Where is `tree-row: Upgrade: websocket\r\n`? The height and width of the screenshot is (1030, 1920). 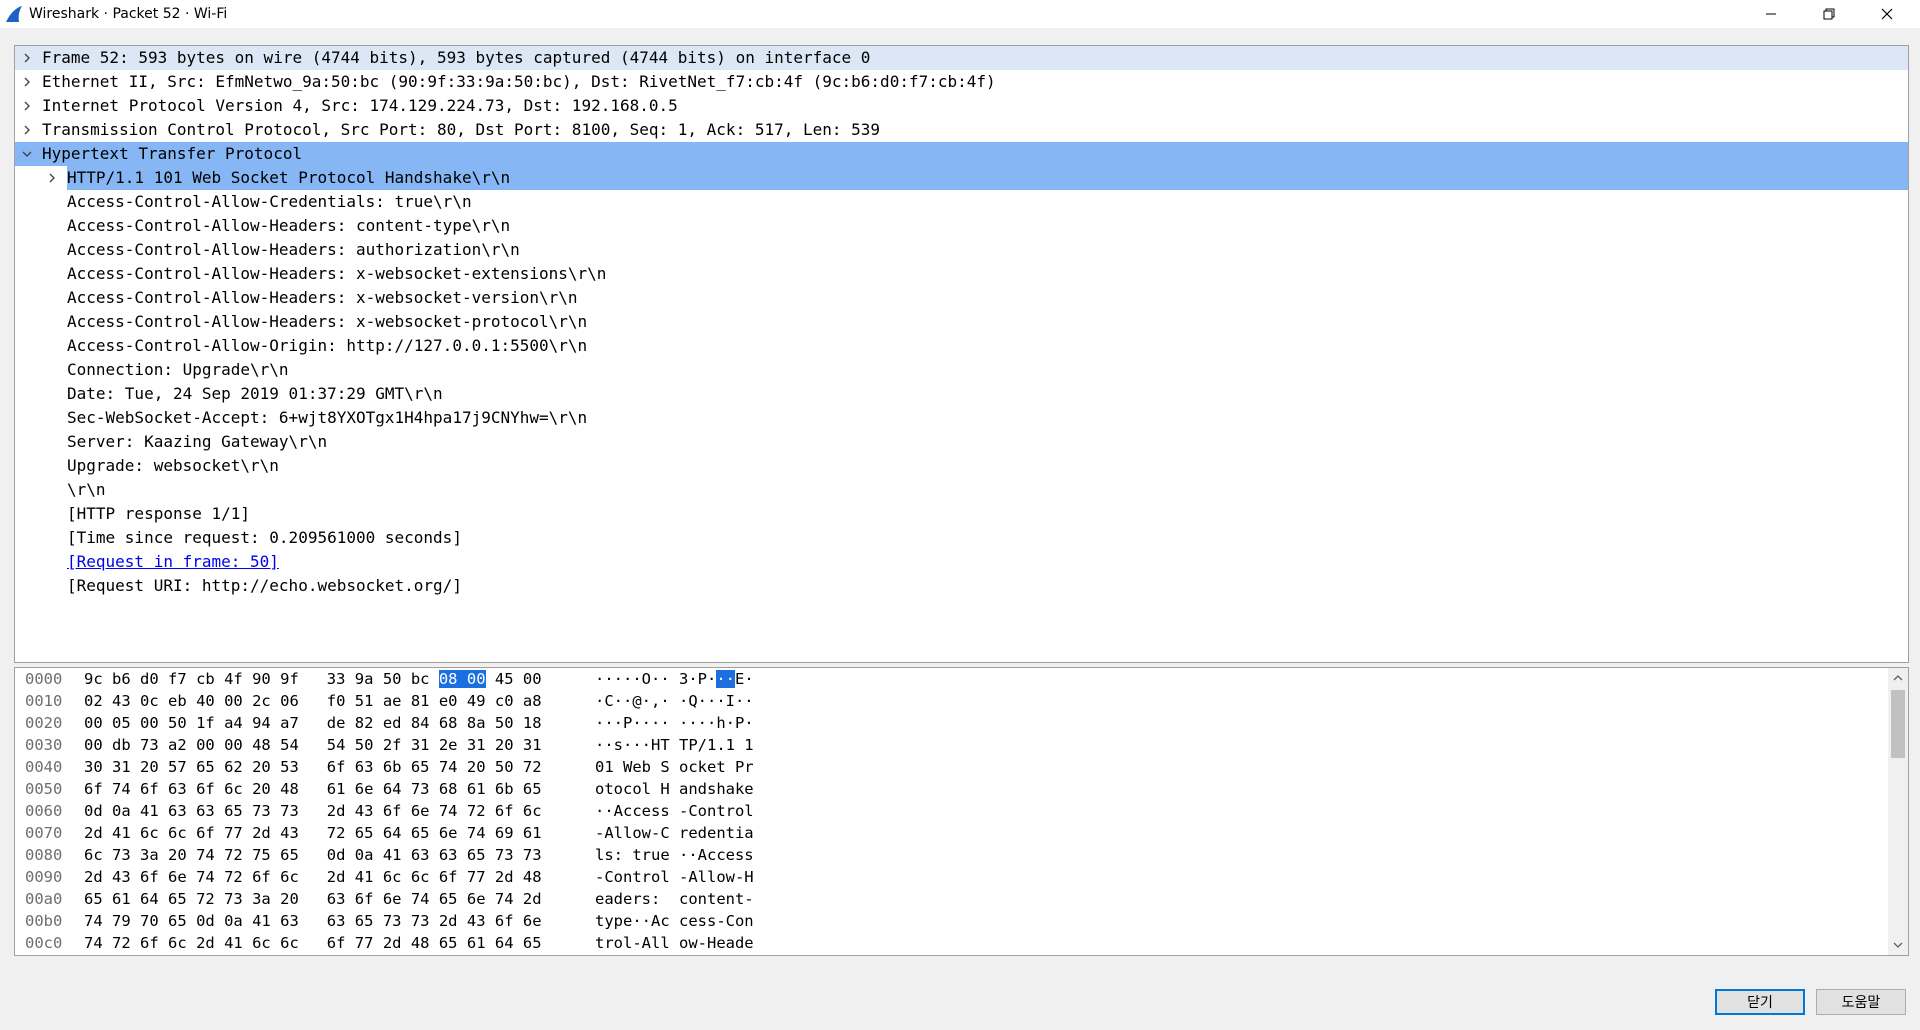 tree-row: Upgrade: websocket\r\n is located at coordinates (961, 466).